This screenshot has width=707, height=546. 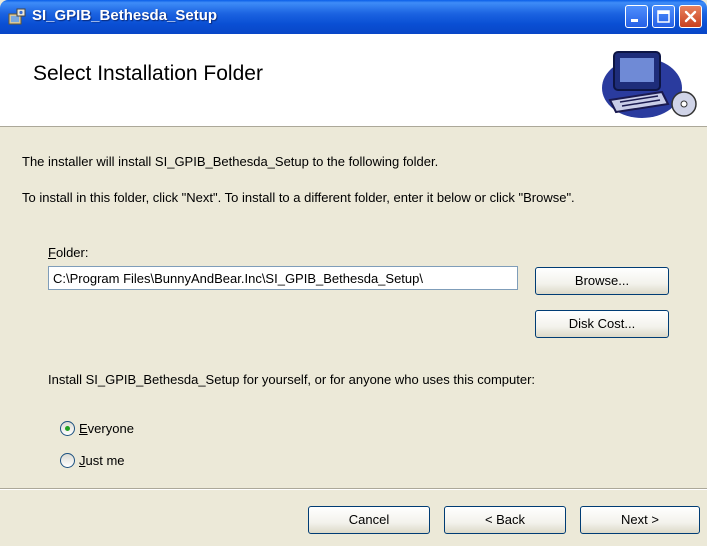 I want to click on folder-label: Folder:, so click(x=68, y=252).